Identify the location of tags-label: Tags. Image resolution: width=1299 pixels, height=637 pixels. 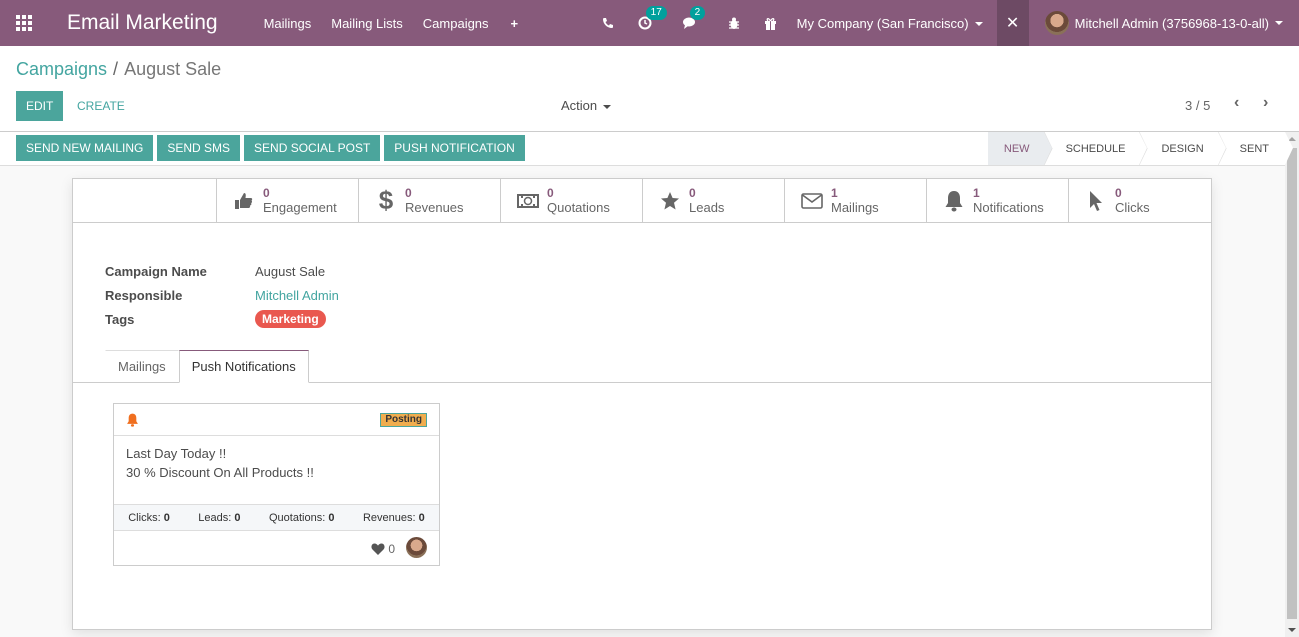
(120, 319).